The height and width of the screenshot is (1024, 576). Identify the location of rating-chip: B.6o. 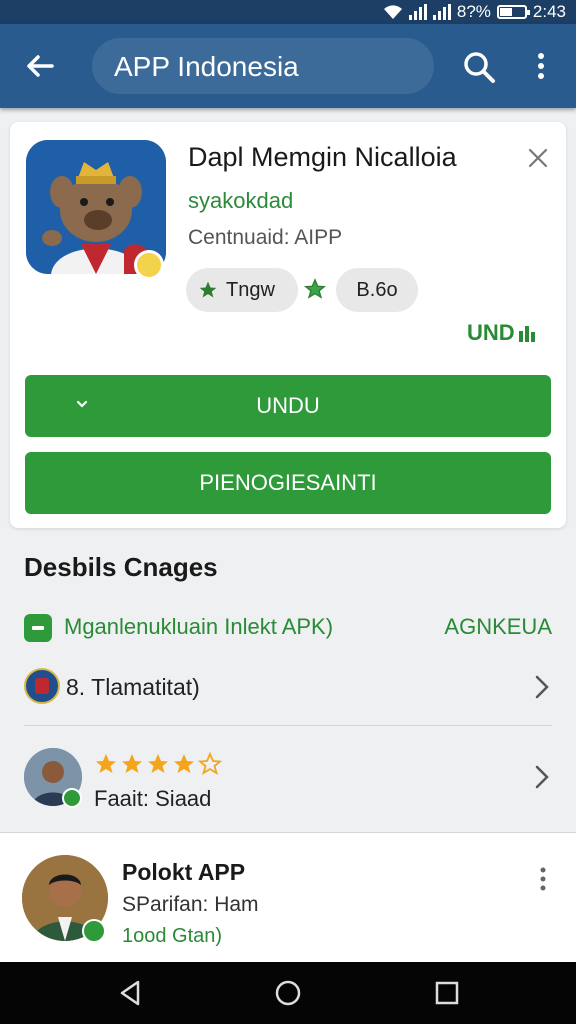
(377, 290).